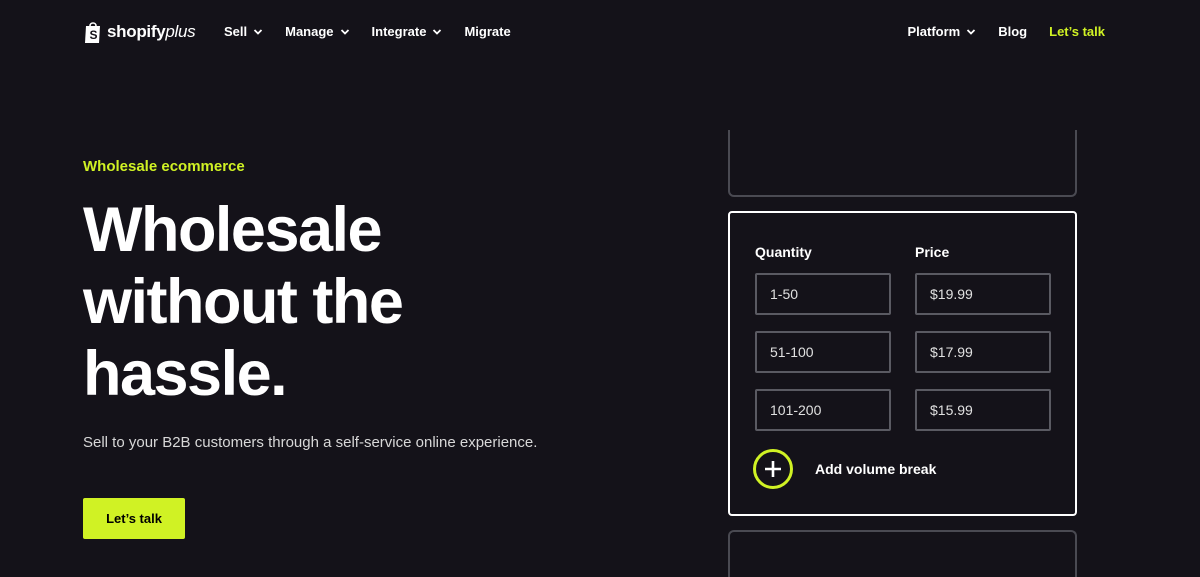 This screenshot has width=1200, height=577. Describe the element at coordinates (243, 302) in the screenshot. I see `headline-line-2: without the` at that location.